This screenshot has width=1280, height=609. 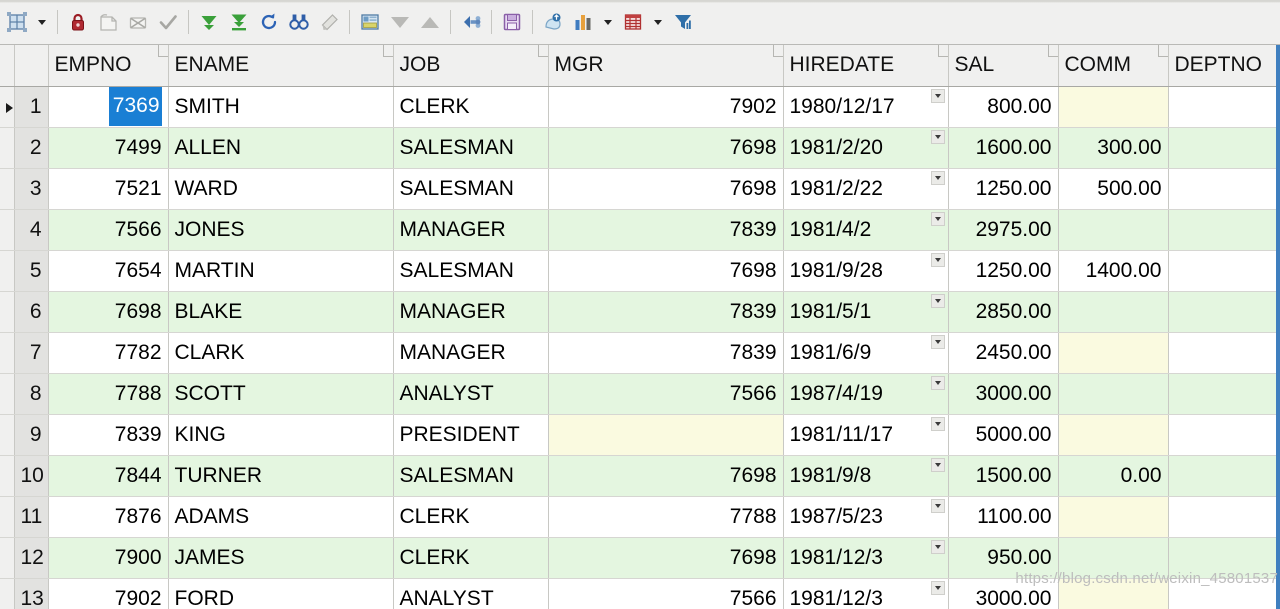 What do you see at coordinates (269, 22) in the screenshot?
I see `refresh-icon` at bounding box center [269, 22].